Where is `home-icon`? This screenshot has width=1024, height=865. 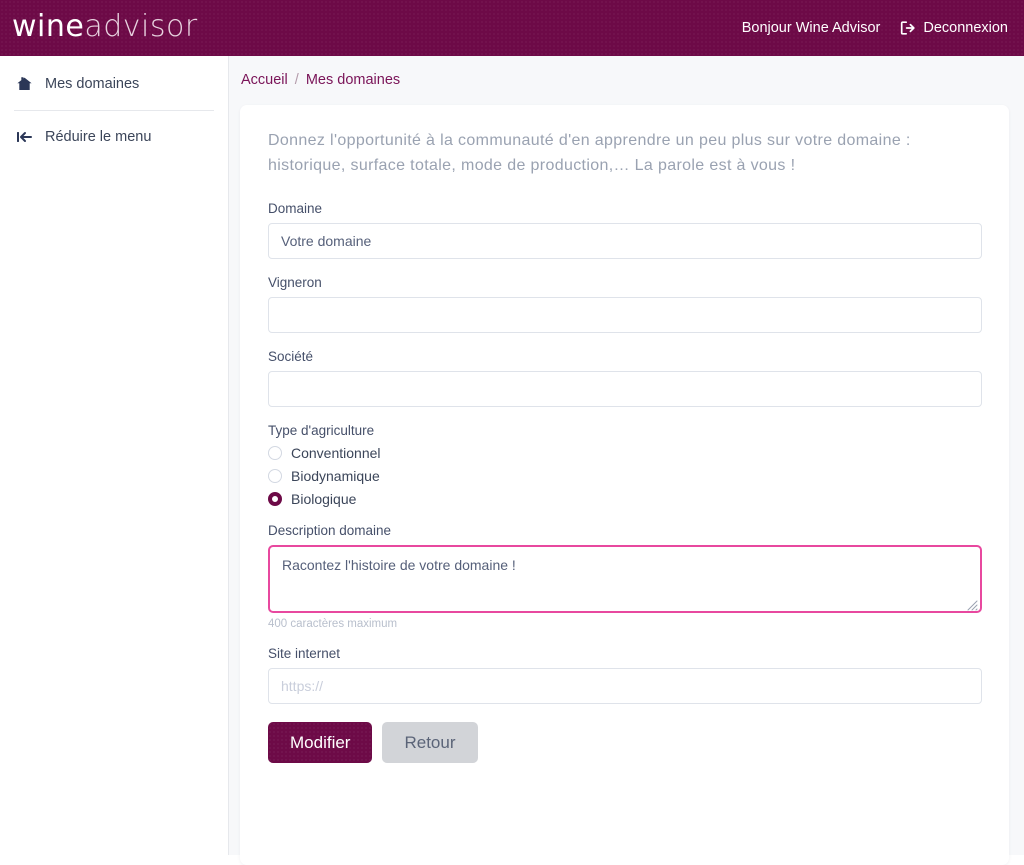 home-icon is located at coordinates (24, 84).